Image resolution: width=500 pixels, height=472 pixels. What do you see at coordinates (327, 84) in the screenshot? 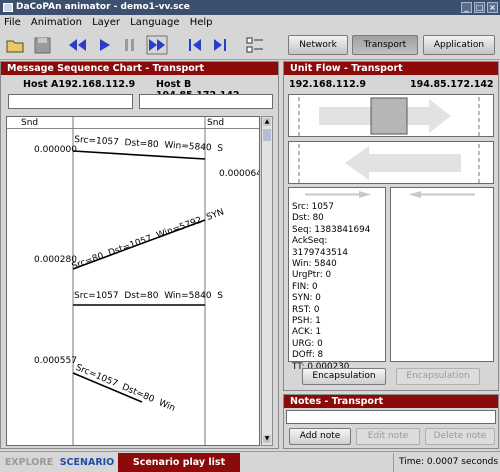
I see `ip-a-label: 192.168.112.9` at bounding box center [327, 84].